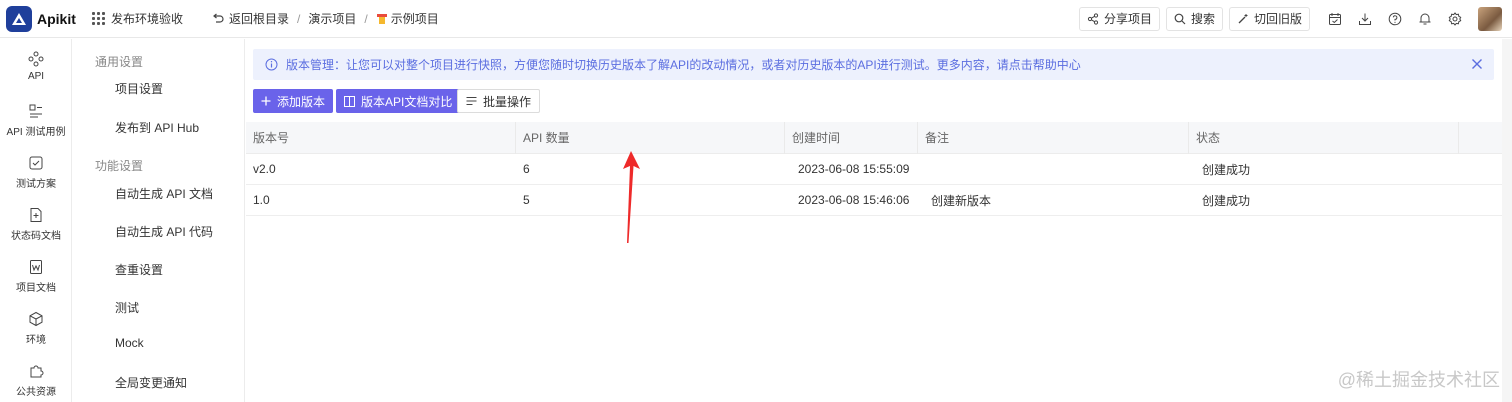  I want to click on list-icon, so click(471, 101).